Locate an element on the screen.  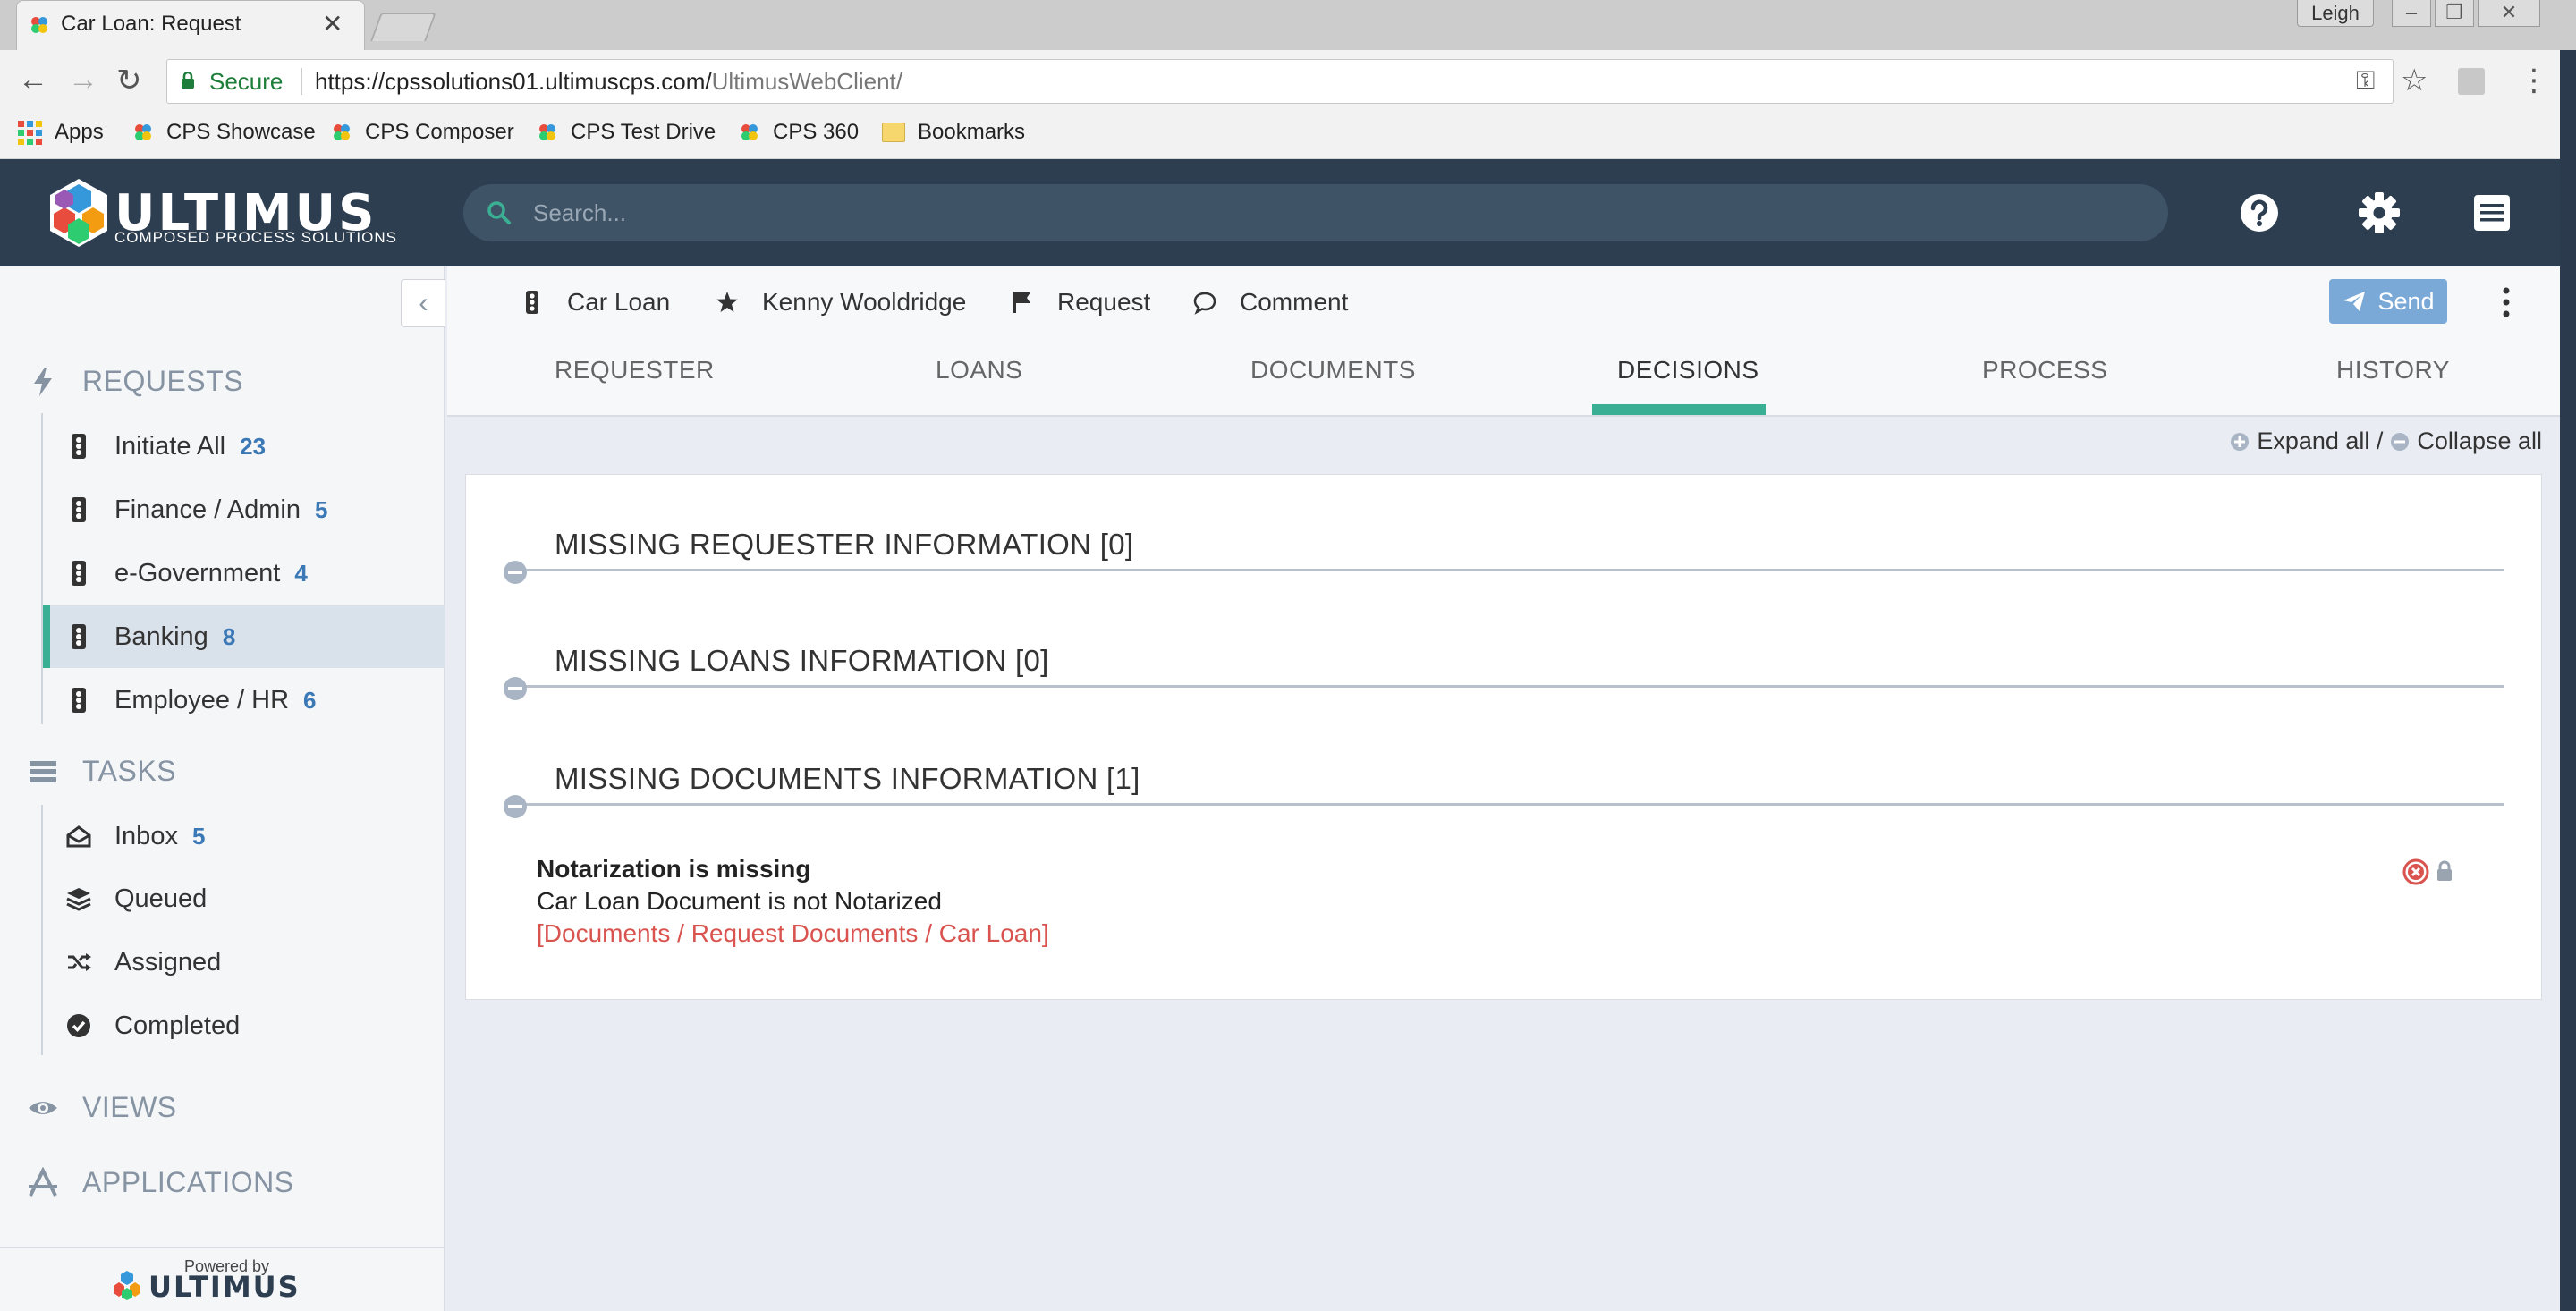
minimize-icon: – is located at coordinates (2411, 13).